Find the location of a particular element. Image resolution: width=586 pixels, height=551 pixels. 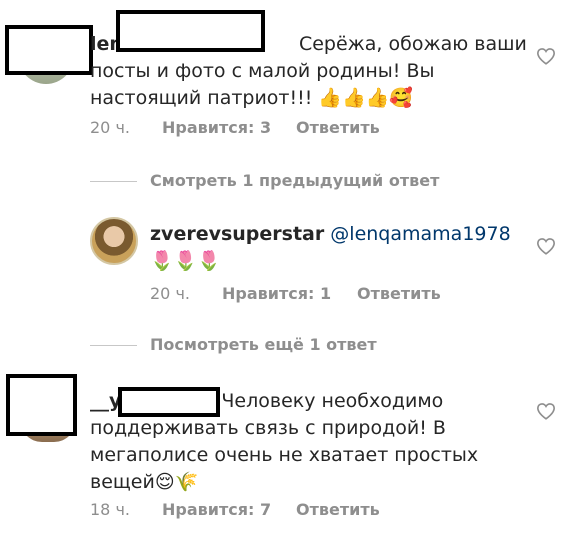

likes-count: Нравится: 1 is located at coordinates (276, 294).